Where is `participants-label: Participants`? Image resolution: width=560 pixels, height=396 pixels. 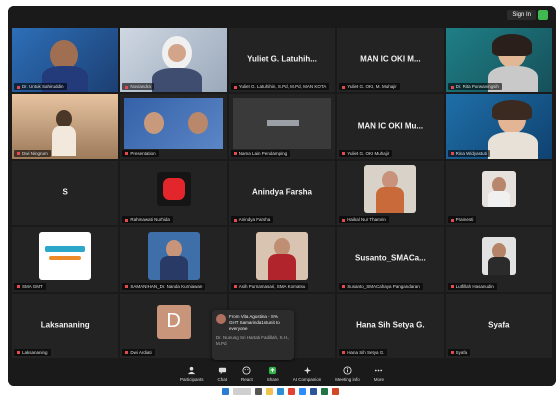
participants-label: Participants is located at coordinates (191, 379).